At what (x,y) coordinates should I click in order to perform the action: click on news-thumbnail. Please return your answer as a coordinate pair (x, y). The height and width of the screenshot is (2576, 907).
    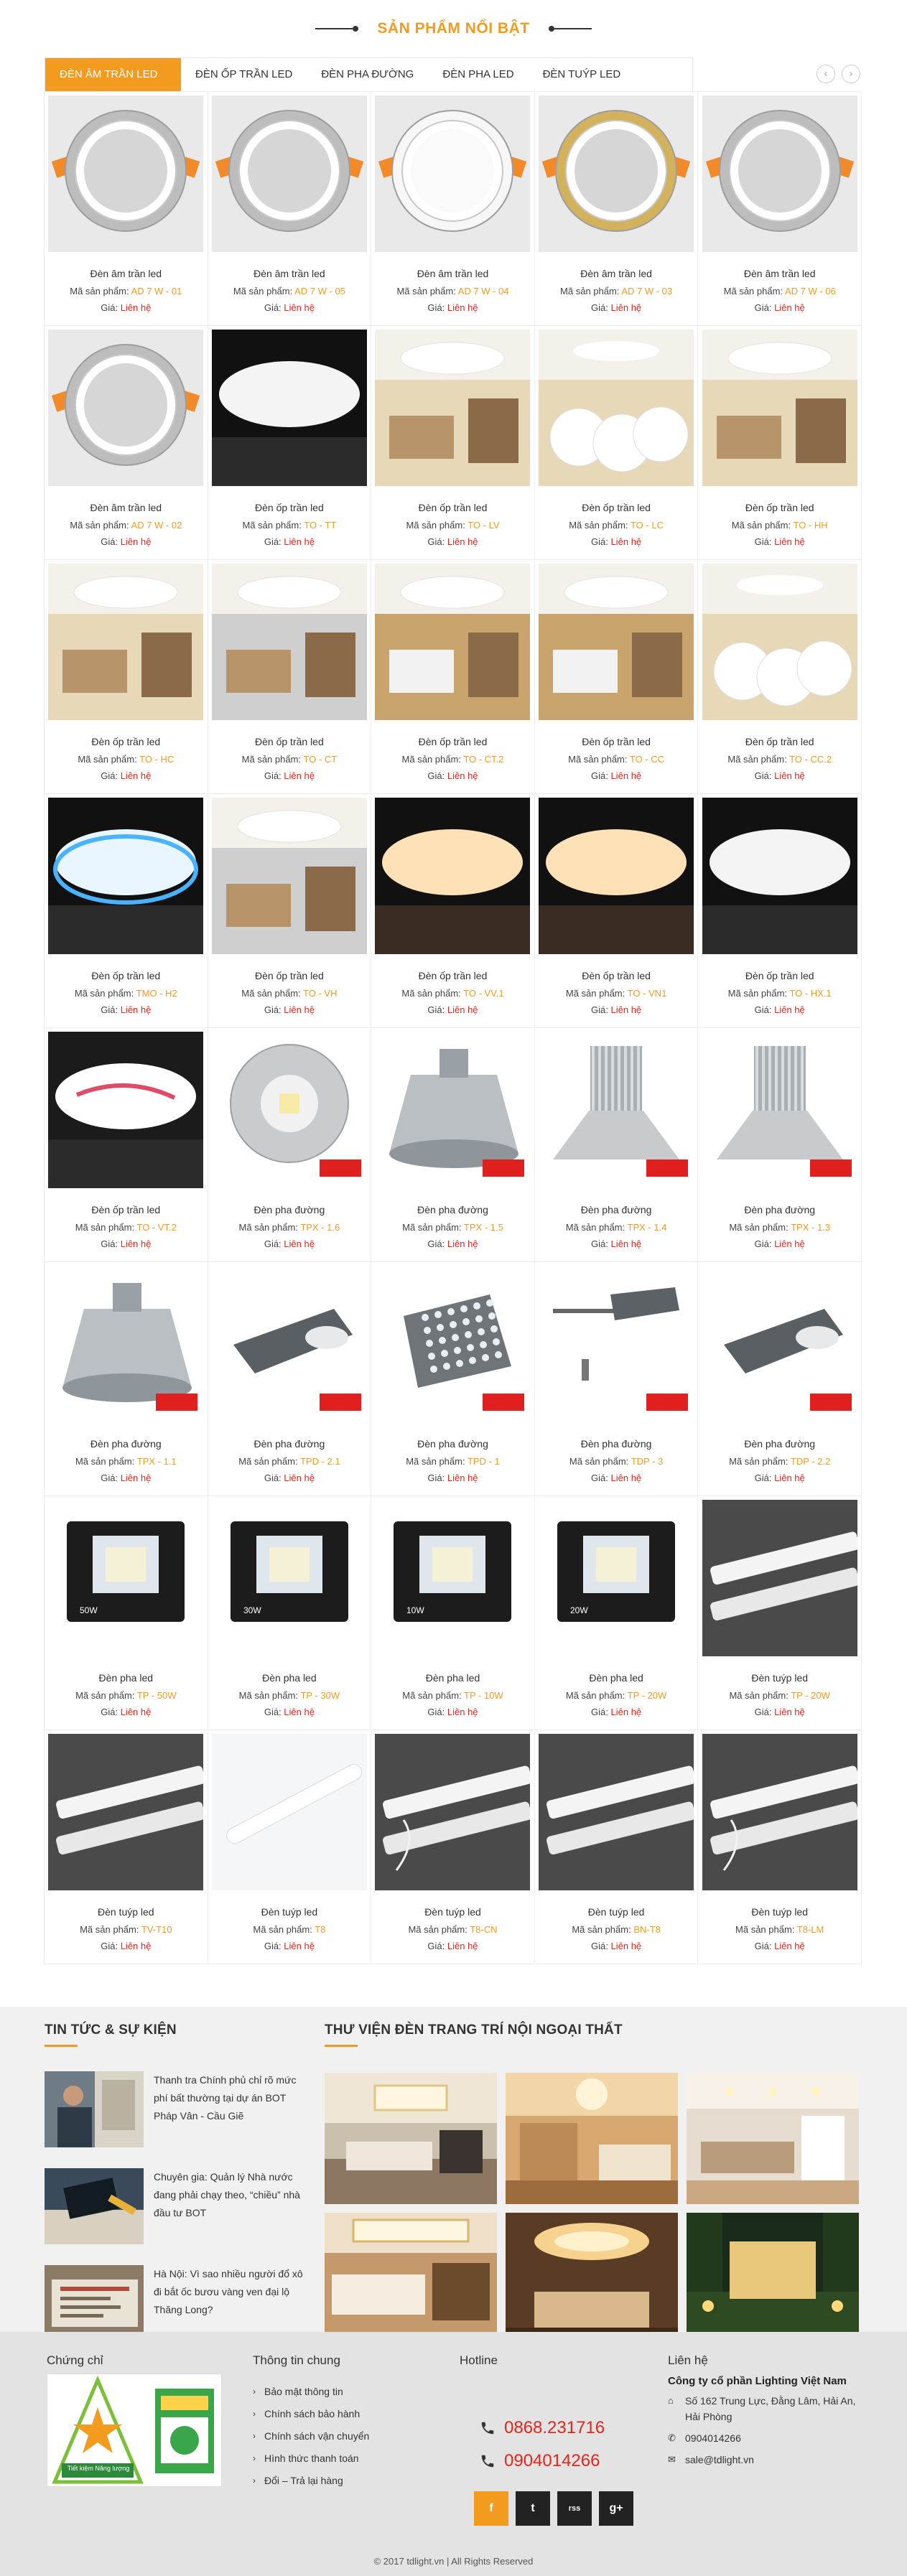
    Looking at the image, I should click on (95, 2109).